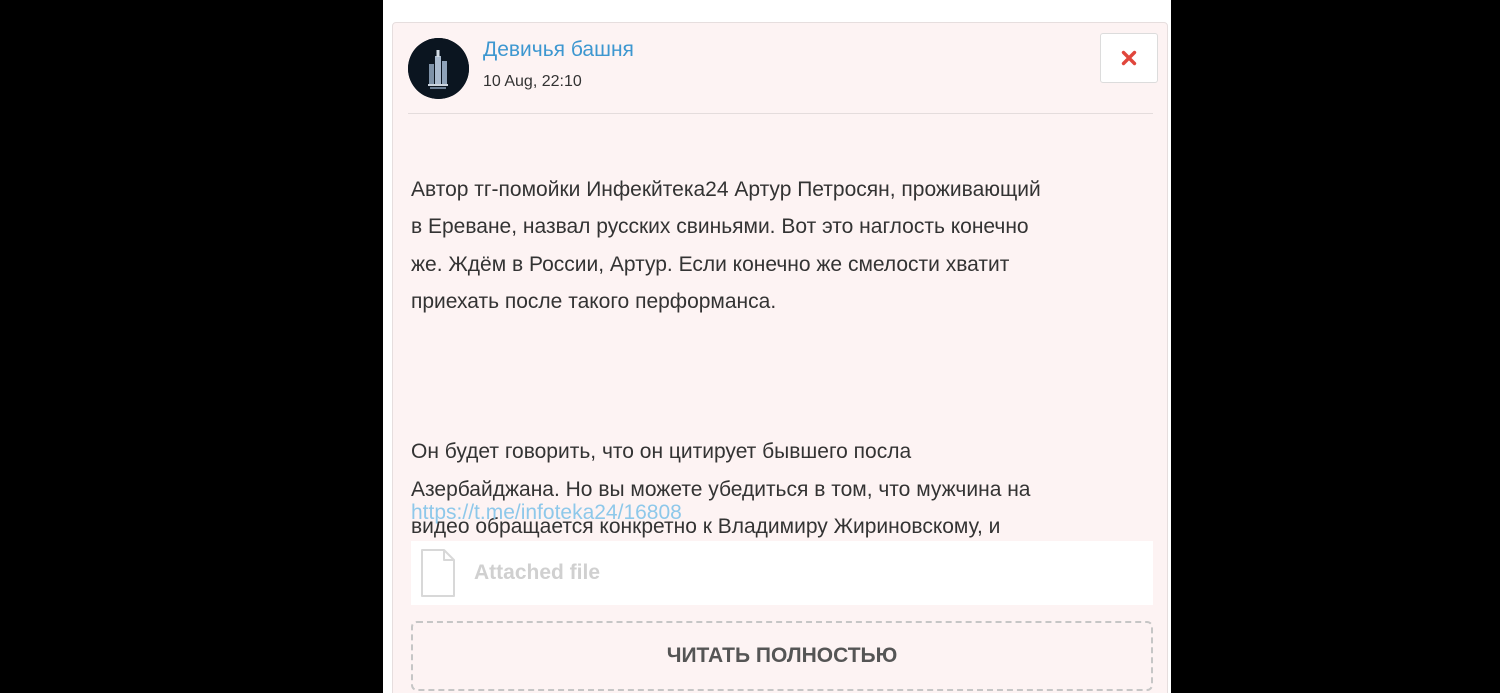 The height and width of the screenshot is (693, 1500). I want to click on post-link: https://t.me/infoteka24/16808, so click(546, 513).